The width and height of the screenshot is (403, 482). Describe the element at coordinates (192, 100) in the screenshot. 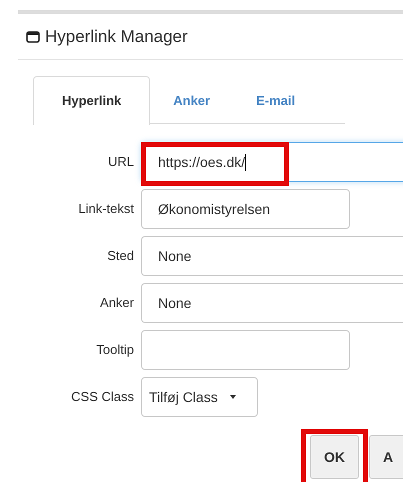

I see `tab: Anker` at that location.